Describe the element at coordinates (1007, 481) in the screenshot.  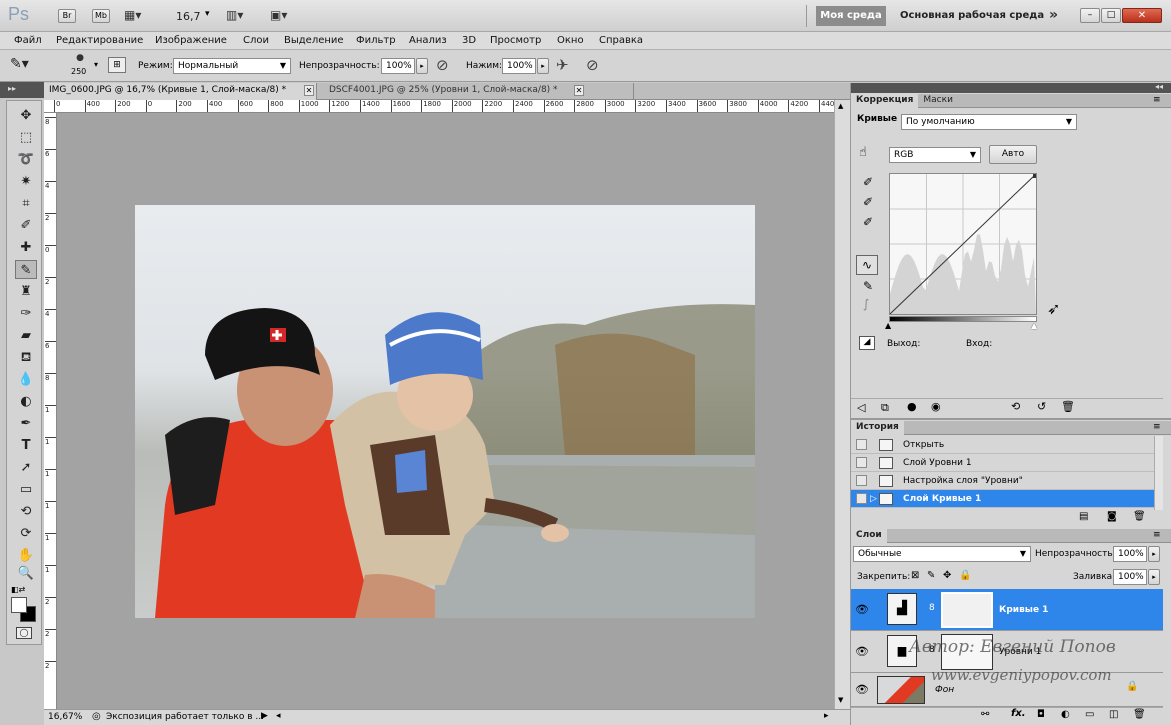
I see `history-item: Настройка слоя "Уровни"` at that location.